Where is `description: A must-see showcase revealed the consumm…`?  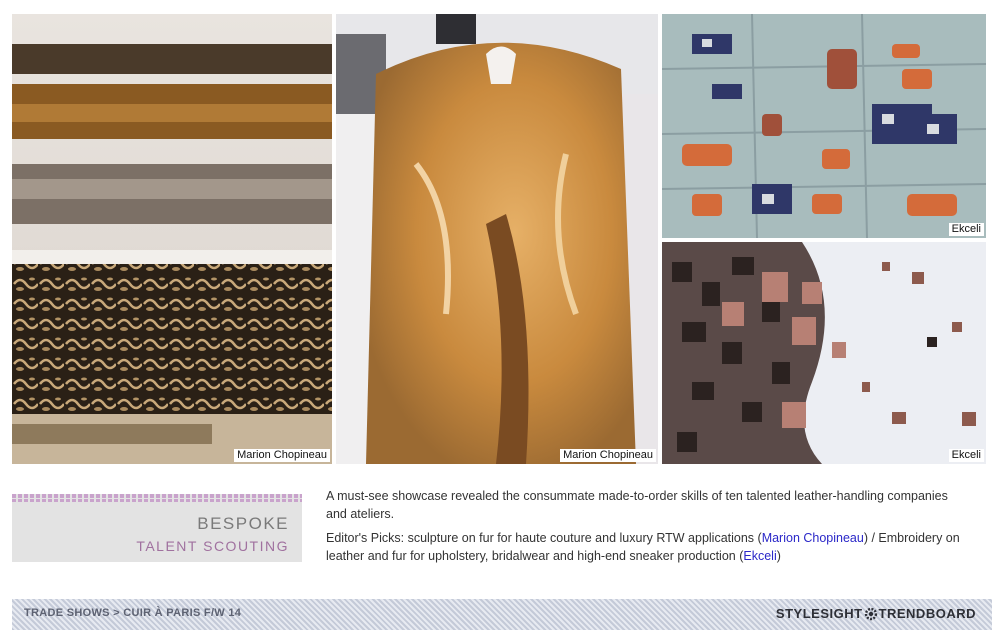
description: A must-see showcase revealed the consumm… is located at coordinates (646, 529).